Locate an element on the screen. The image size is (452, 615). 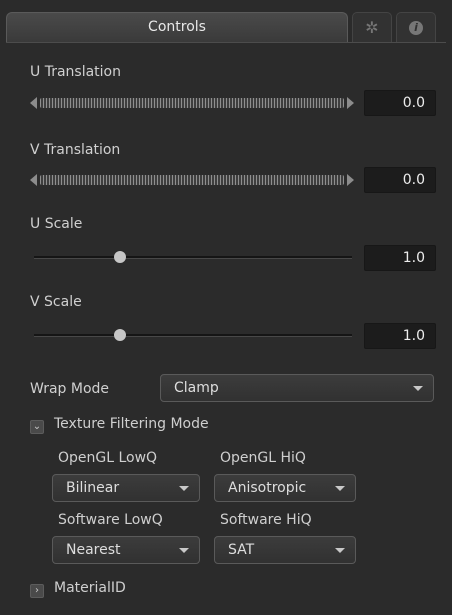
tab-bar: Controls ✲ i is located at coordinates (226, 27).